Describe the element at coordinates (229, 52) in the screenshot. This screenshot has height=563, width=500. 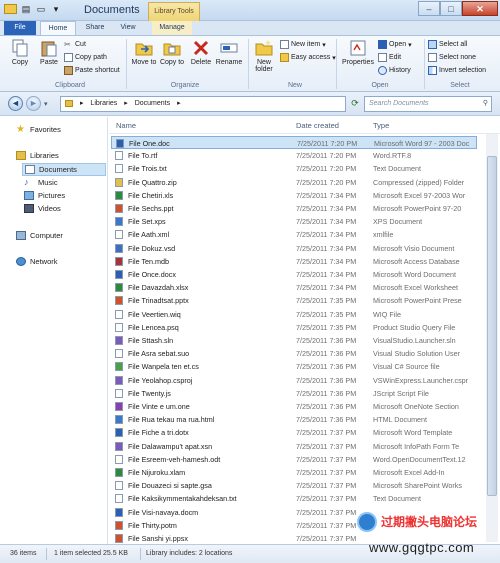
I see `rename-button: Rename` at that location.